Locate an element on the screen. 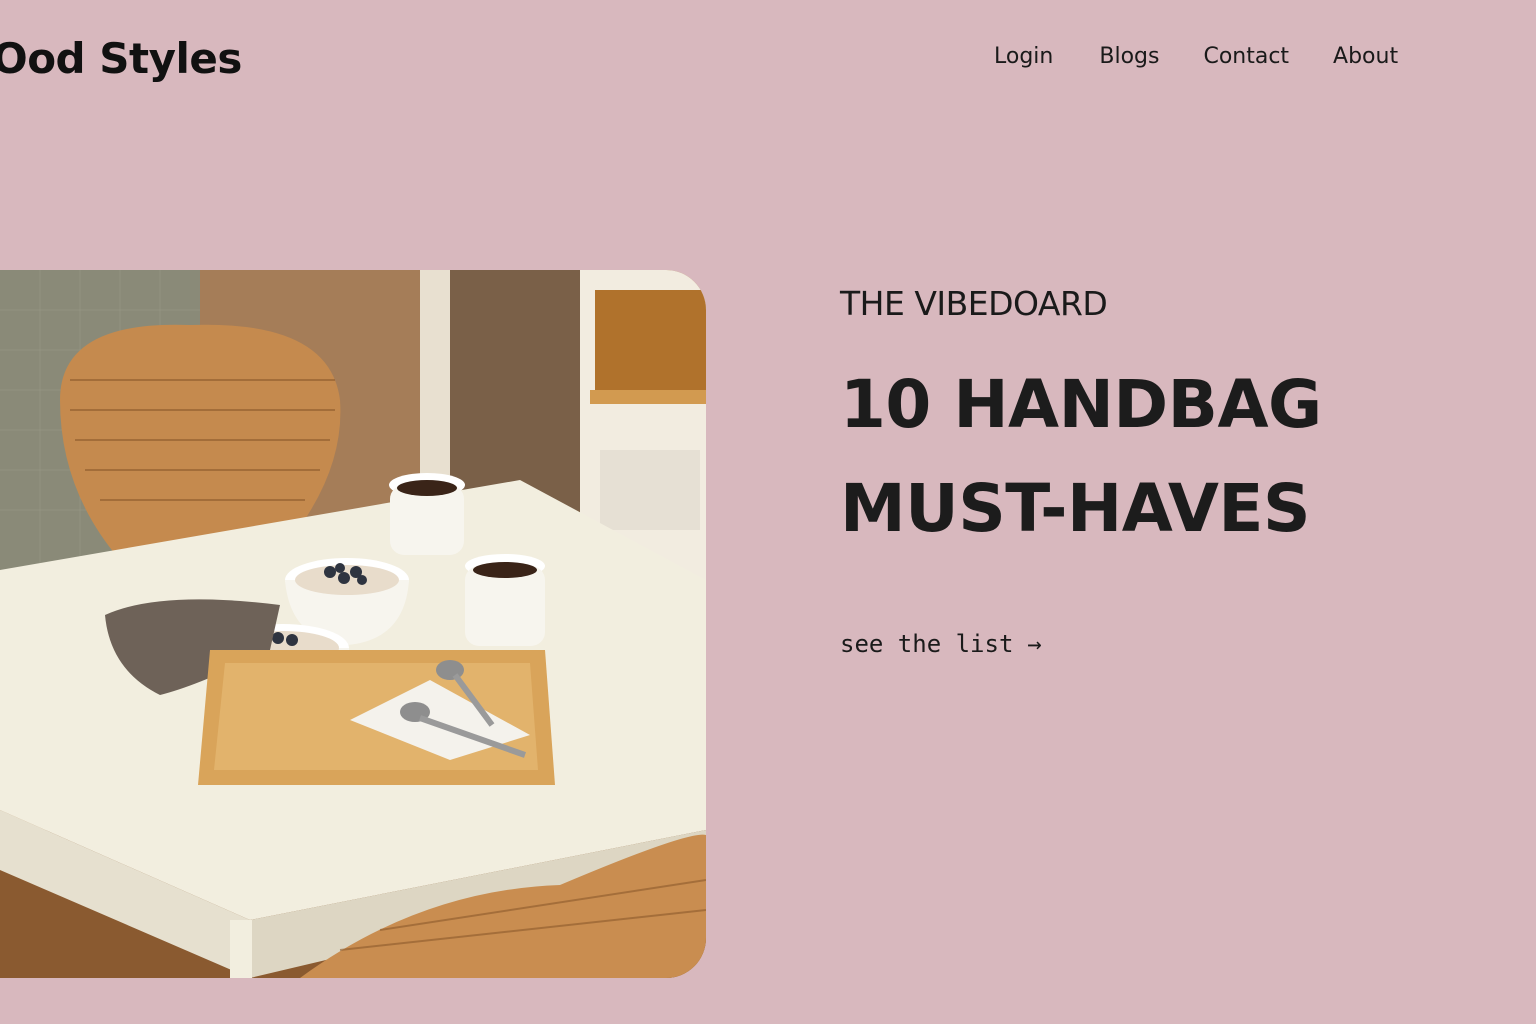  cta-label: see the list is located at coordinates (927, 644).